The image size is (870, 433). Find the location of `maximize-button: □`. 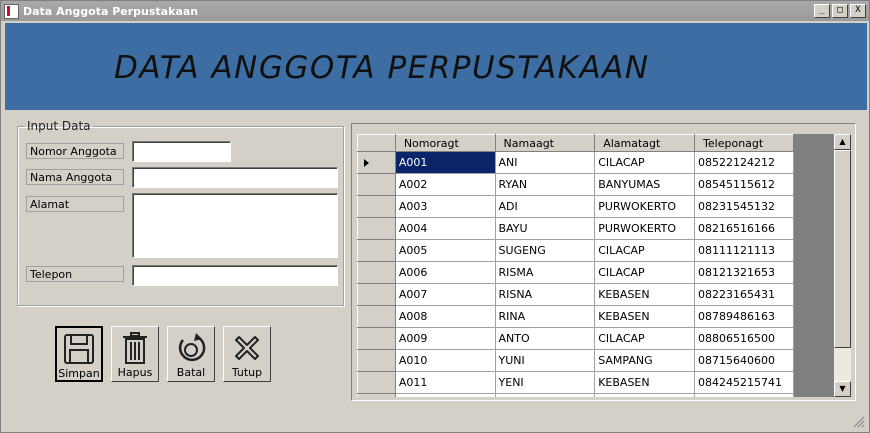

maximize-button: □ is located at coordinates (840, 11).